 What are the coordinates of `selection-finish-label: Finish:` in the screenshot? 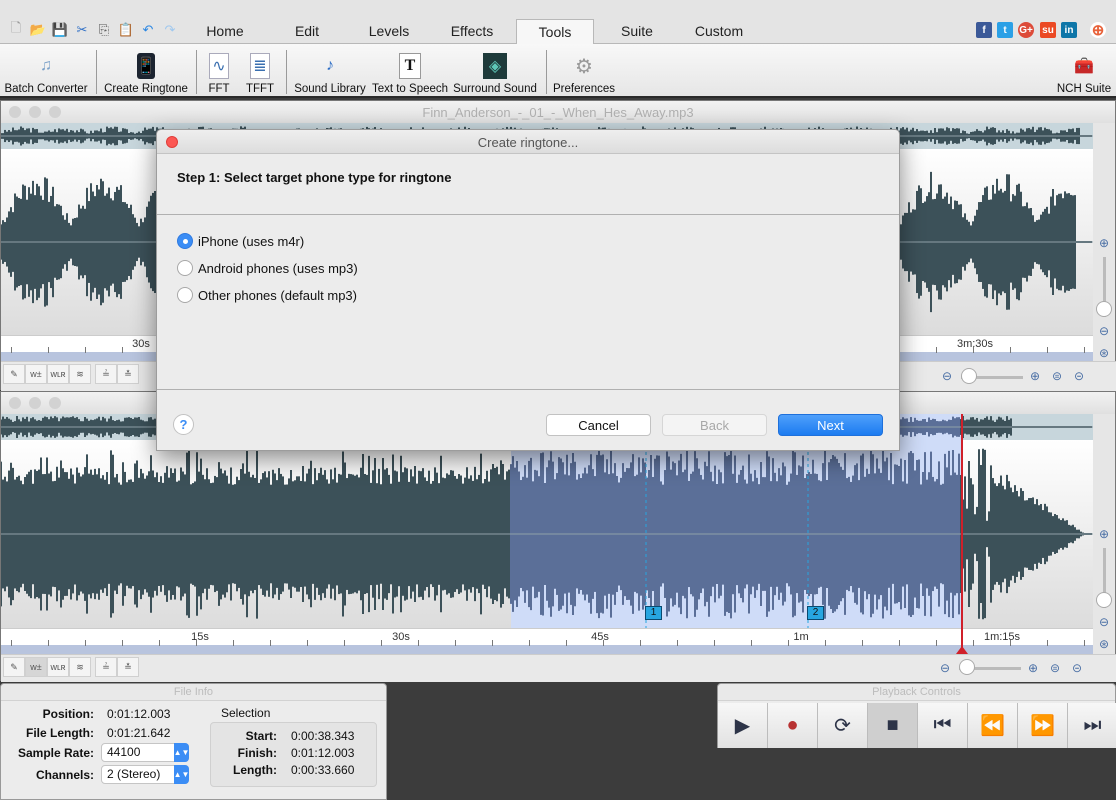 It's located at (257, 753).